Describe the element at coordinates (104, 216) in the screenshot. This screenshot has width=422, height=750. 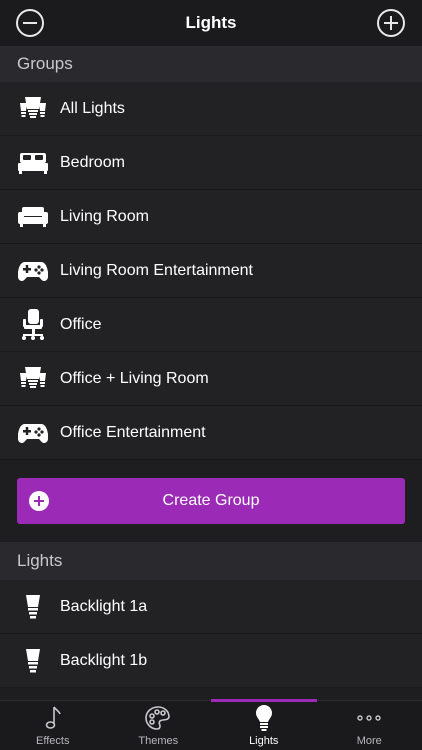
I see `group-label: Living Room` at that location.